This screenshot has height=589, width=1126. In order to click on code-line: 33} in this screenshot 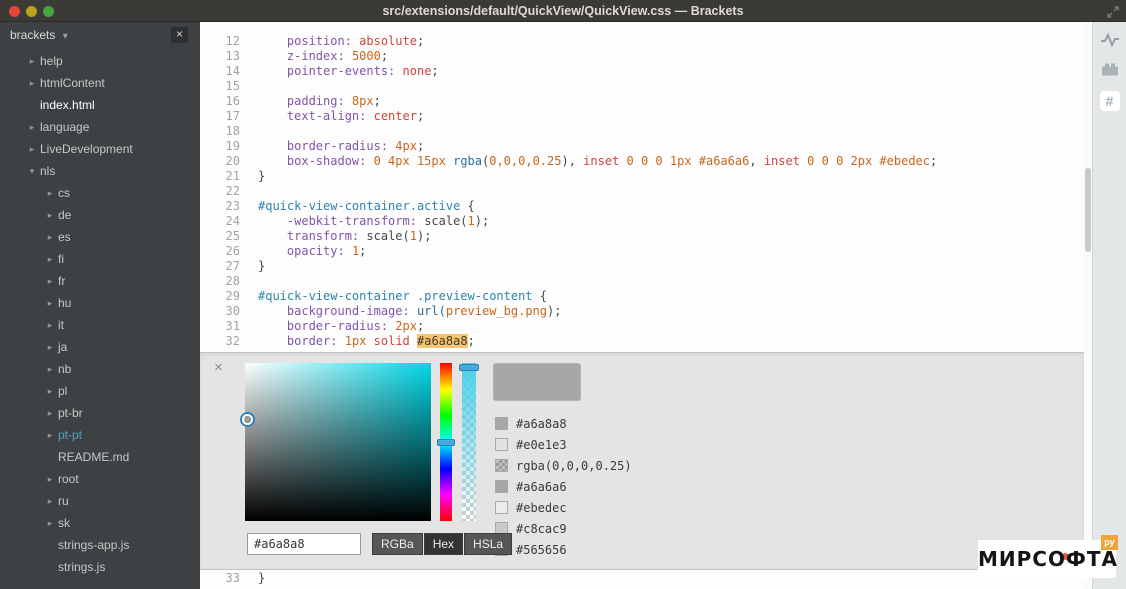, I will do `click(642, 578)`.